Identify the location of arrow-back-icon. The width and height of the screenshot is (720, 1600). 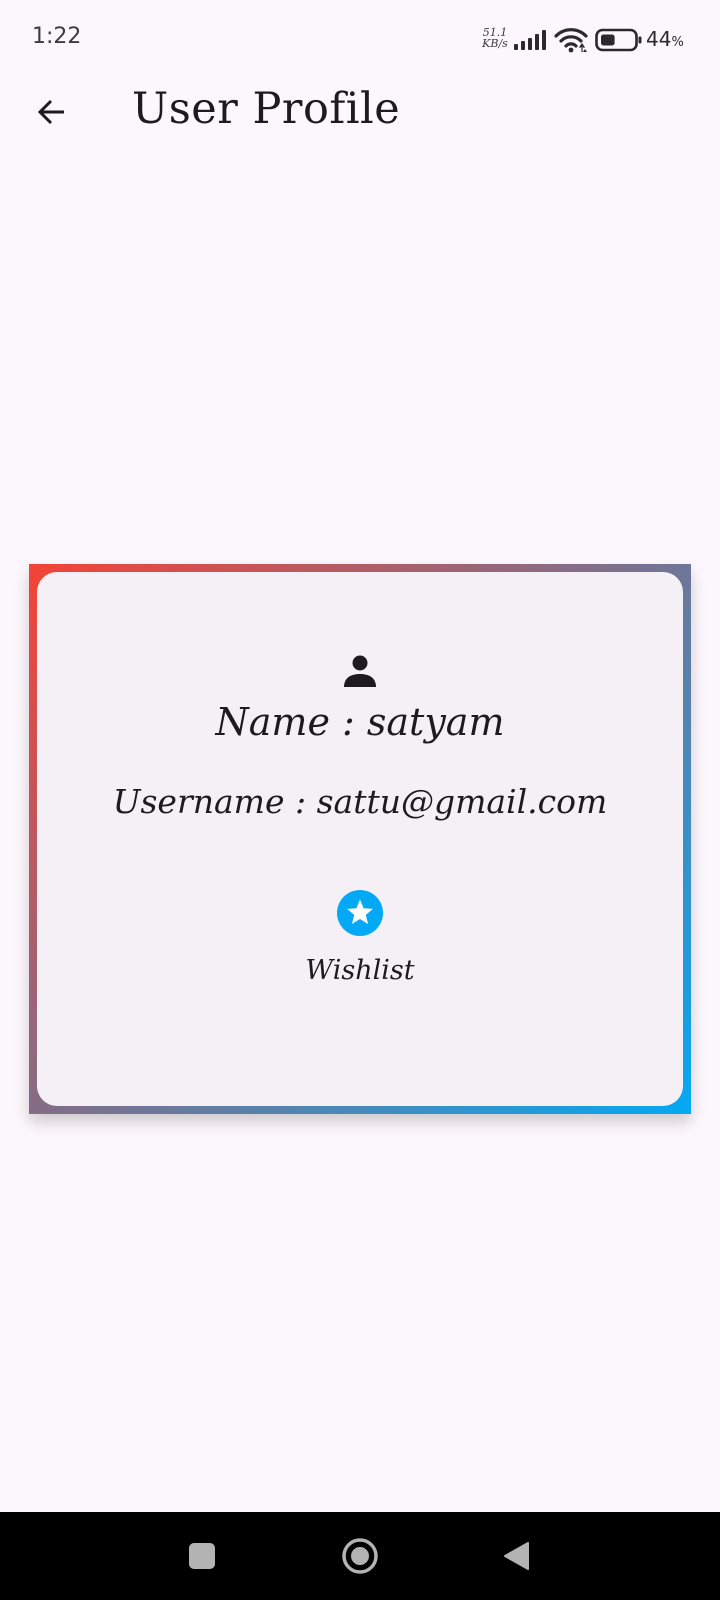
(50, 112).